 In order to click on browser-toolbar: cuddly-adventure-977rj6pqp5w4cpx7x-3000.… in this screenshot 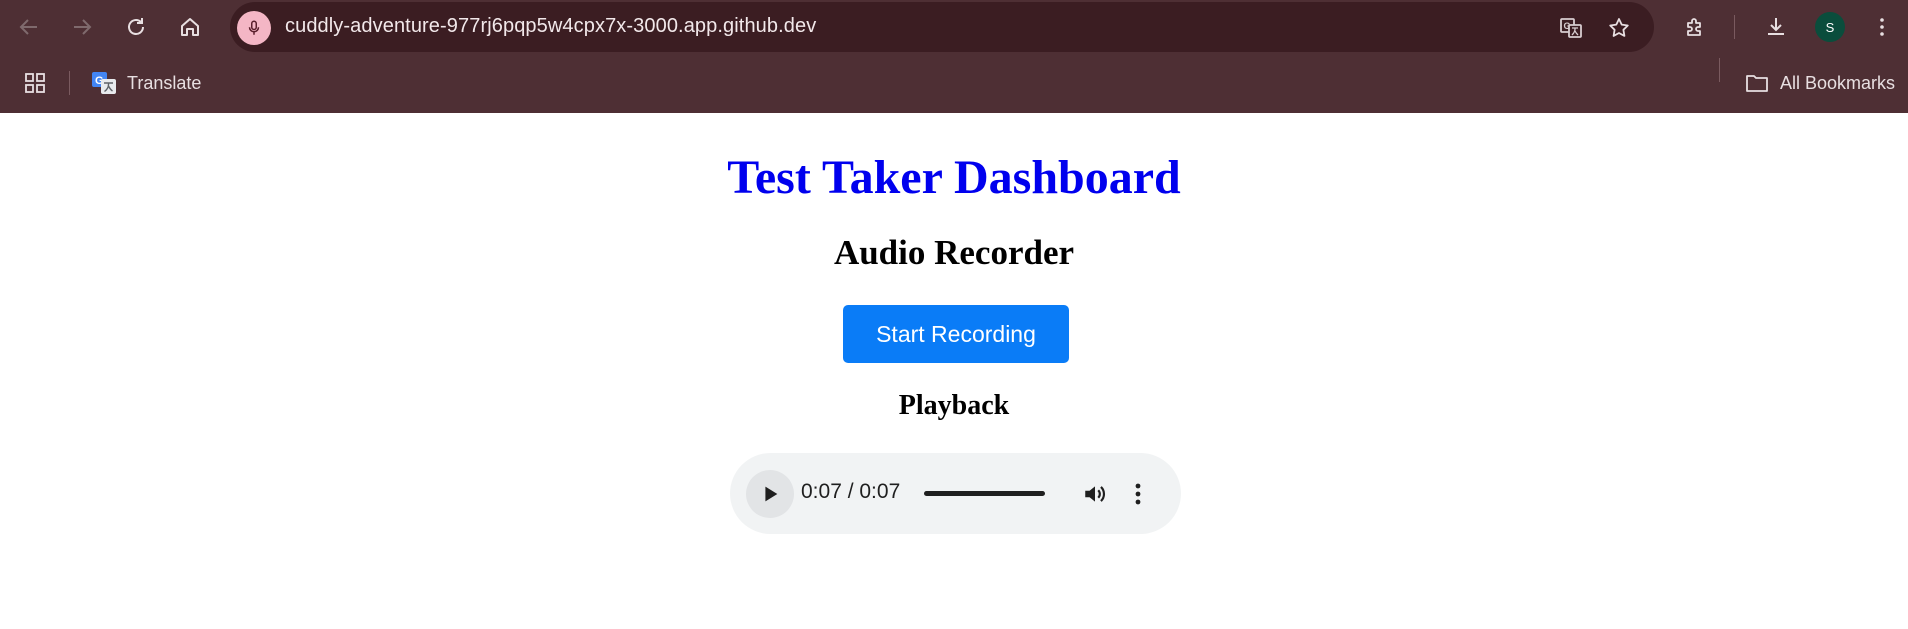, I will do `click(954, 27)`.